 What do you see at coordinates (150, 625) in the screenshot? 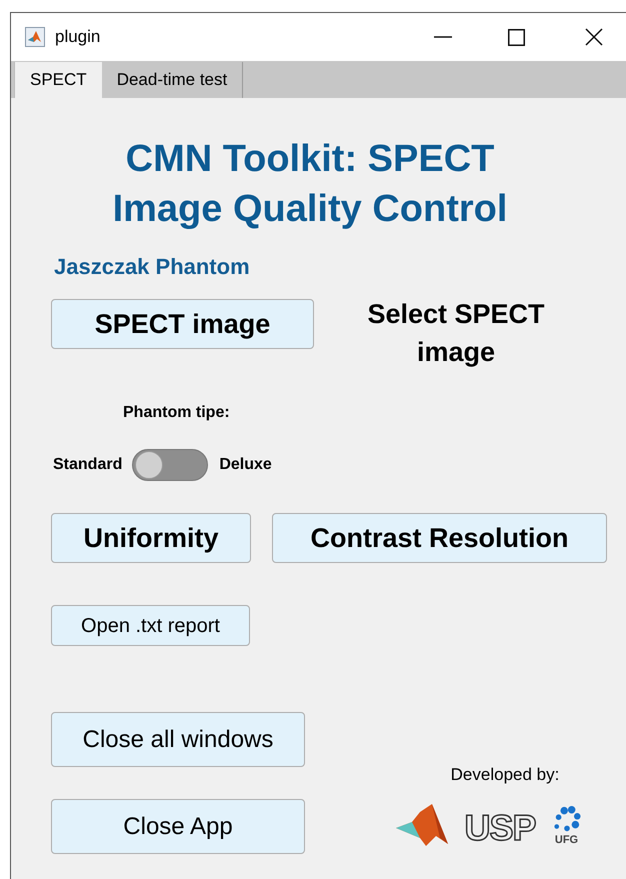
I see `open-report-button: Open .txt report` at bounding box center [150, 625].